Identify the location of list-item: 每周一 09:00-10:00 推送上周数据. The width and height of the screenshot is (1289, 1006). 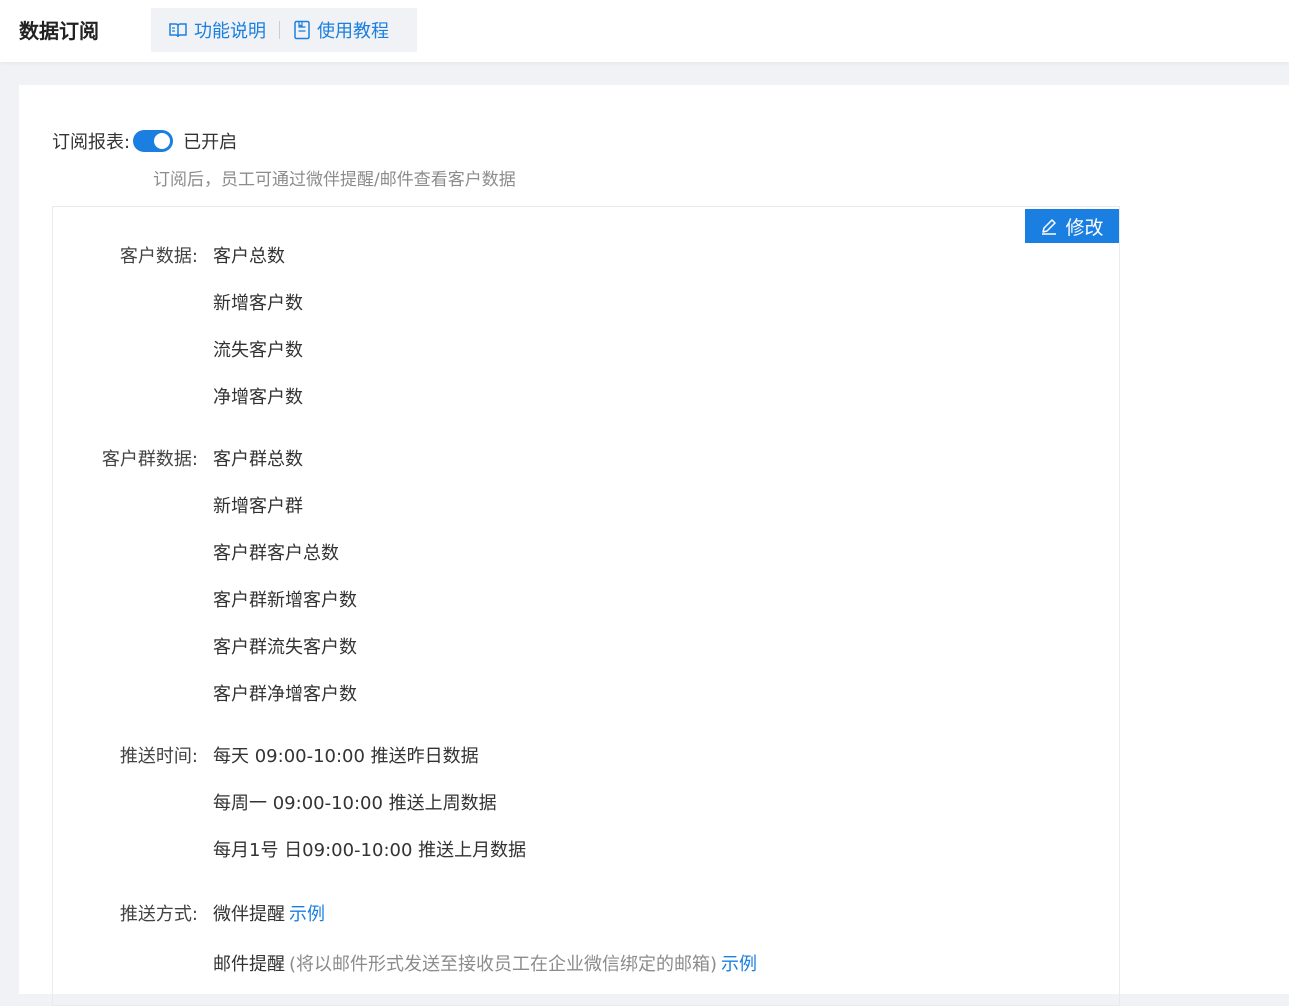
(355, 803).